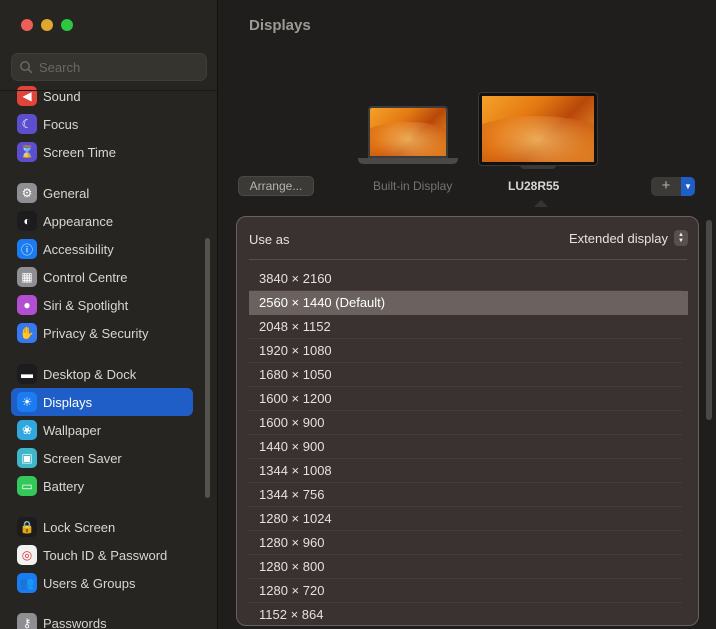 This screenshot has width=716, height=629. Describe the element at coordinates (27, 221) in the screenshot. I see `appearance-icon: ◐` at that location.